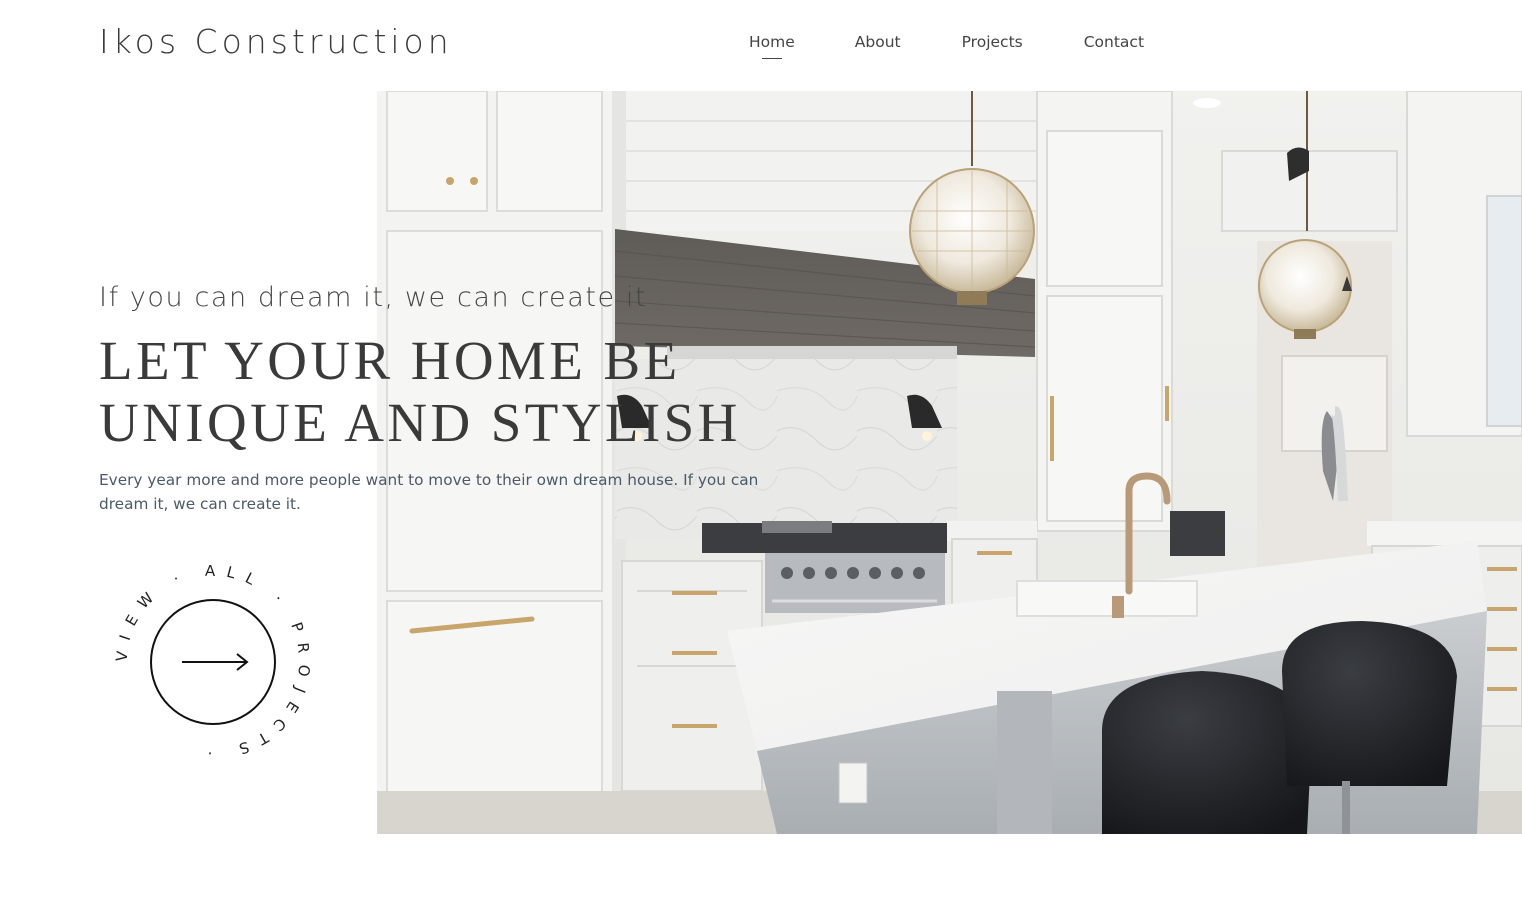 The height and width of the screenshot is (917, 1522). What do you see at coordinates (1114, 42) in the screenshot?
I see `nav-contact: Contact` at bounding box center [1114, 42].